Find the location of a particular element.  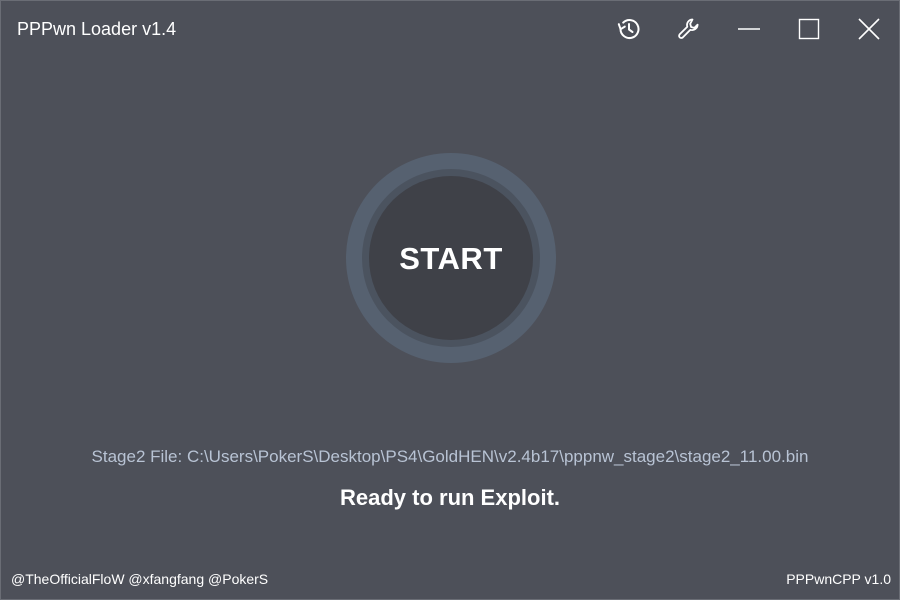

settings-button is located at coordinates (689, 29).